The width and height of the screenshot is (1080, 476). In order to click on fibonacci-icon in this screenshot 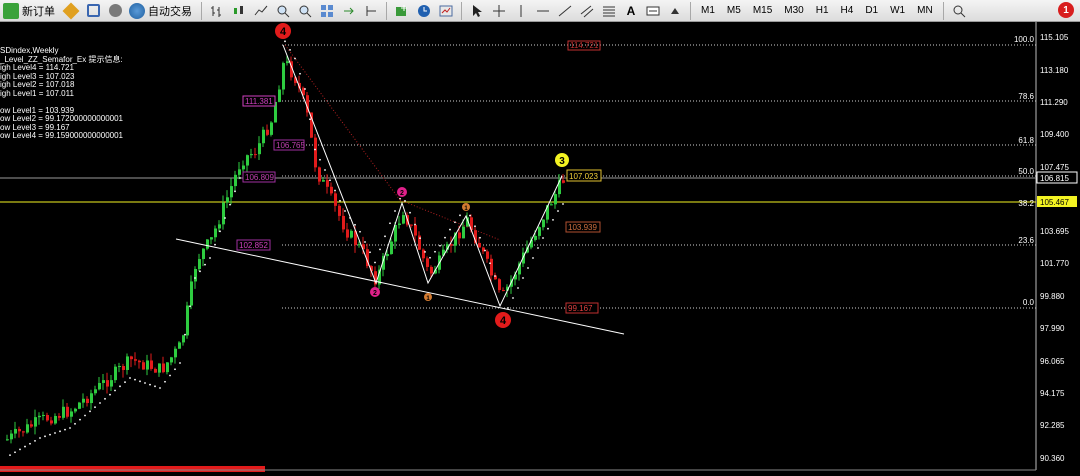, I will do `click(609, 11)`.